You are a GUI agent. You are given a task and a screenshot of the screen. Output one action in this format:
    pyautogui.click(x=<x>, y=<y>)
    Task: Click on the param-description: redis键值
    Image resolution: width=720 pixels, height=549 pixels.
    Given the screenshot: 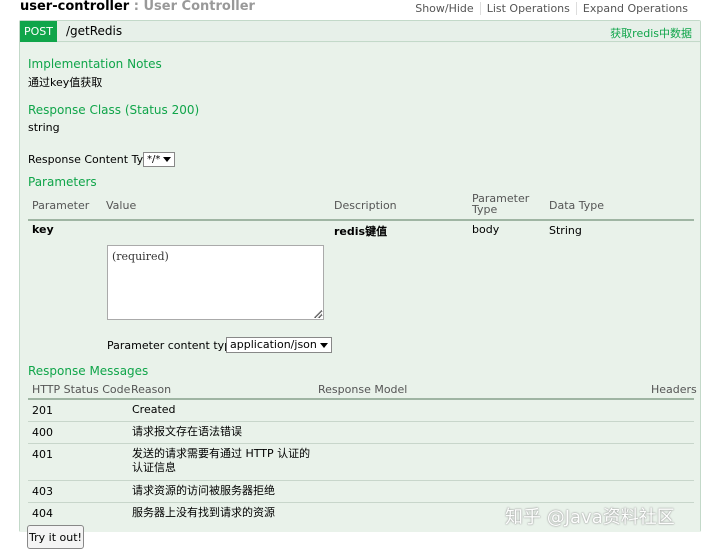 What is the action you would take?
    pyautogui.click(x=361, y=231)
    